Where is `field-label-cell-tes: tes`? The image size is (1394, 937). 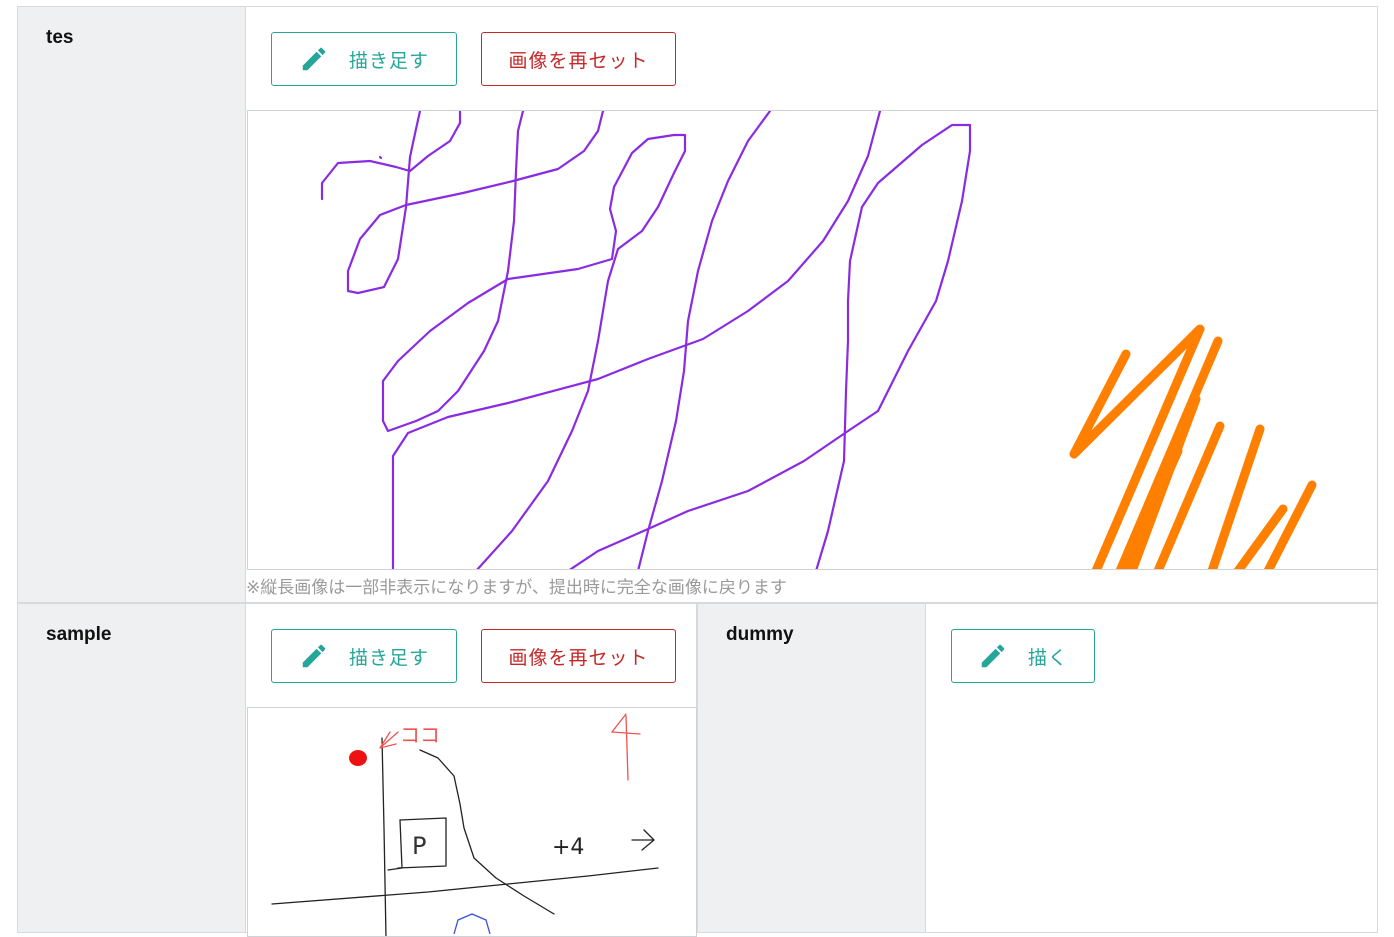
field-label-cell-tes: tes is located at coordinates (131, 304).